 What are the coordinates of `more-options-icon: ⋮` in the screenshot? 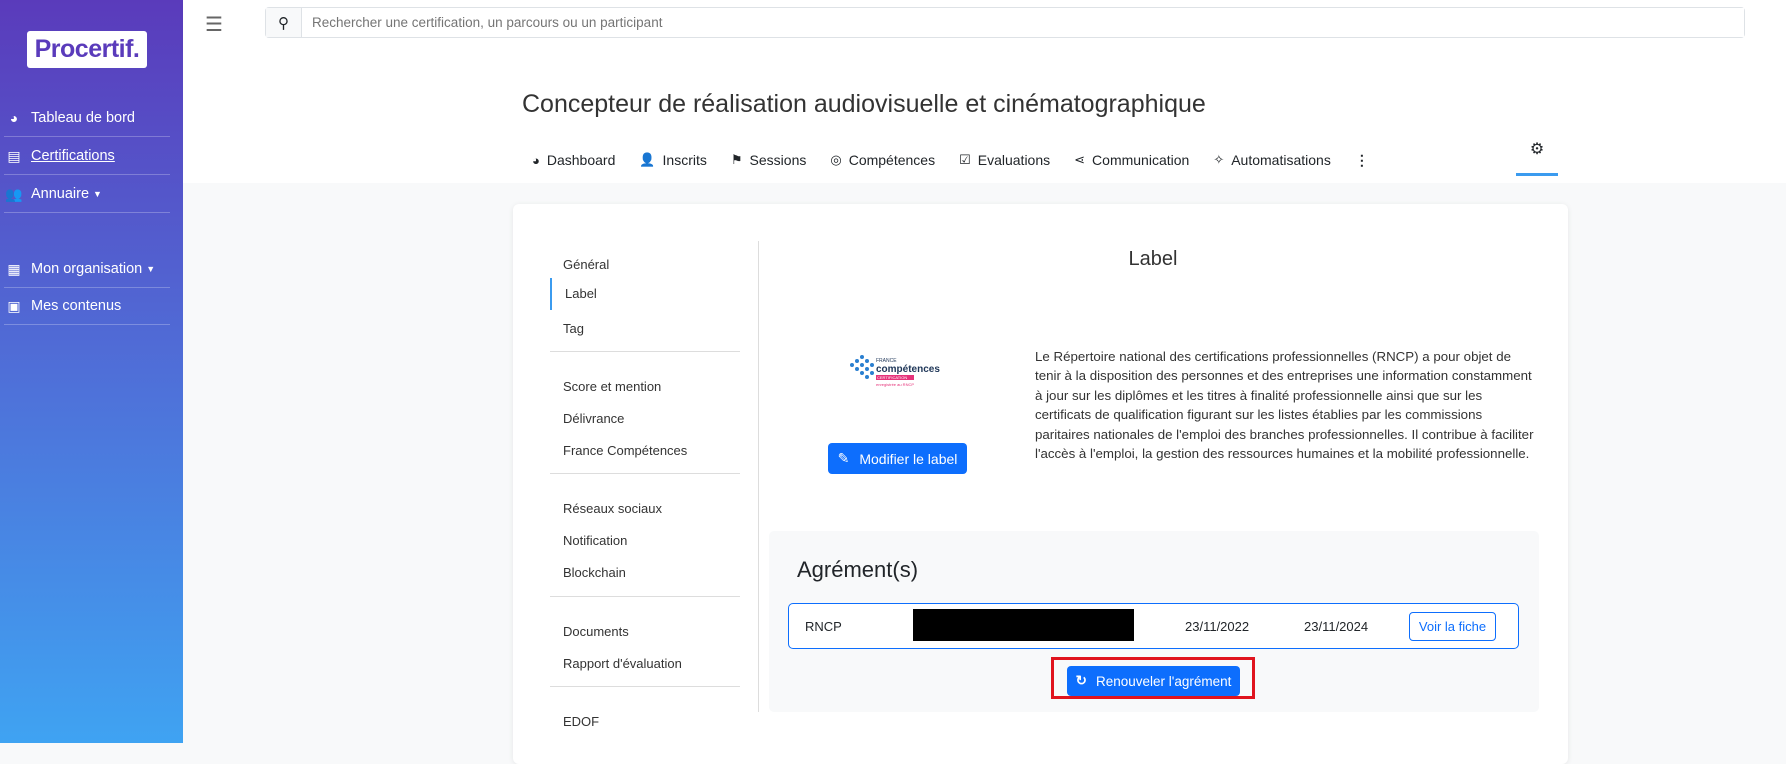 It's located at (1362, 160).